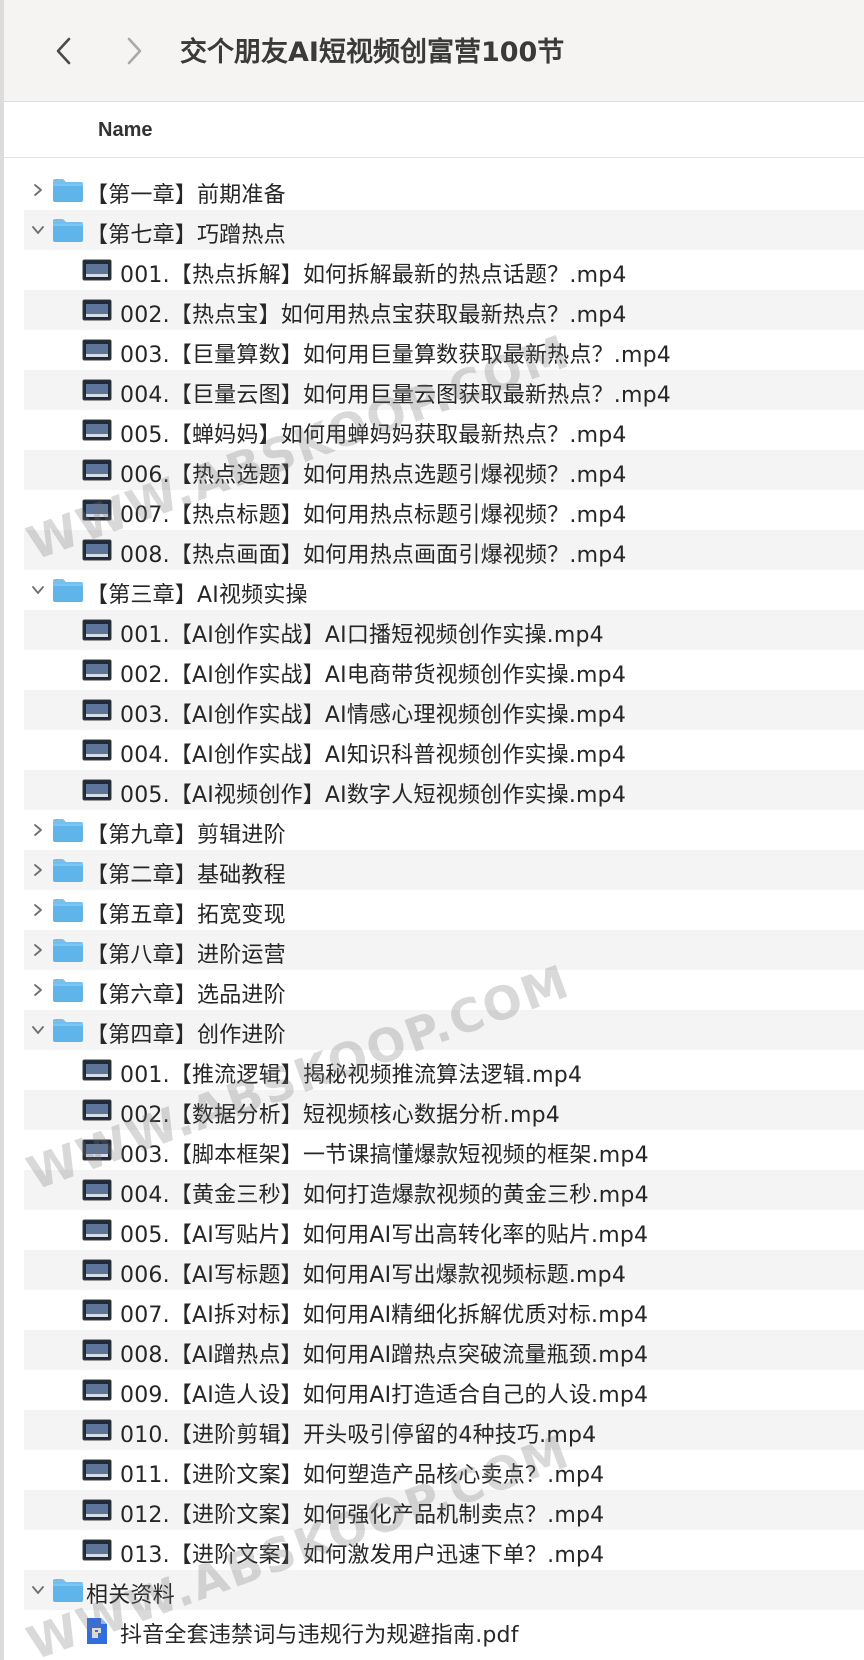 The image size is (864, 1660). Describe the element at coordinates (444, 390) in the screenshot. I see `file-row: 004.【巨量云图】如何用巨量云图获取最新热点？.mp4` at that location.